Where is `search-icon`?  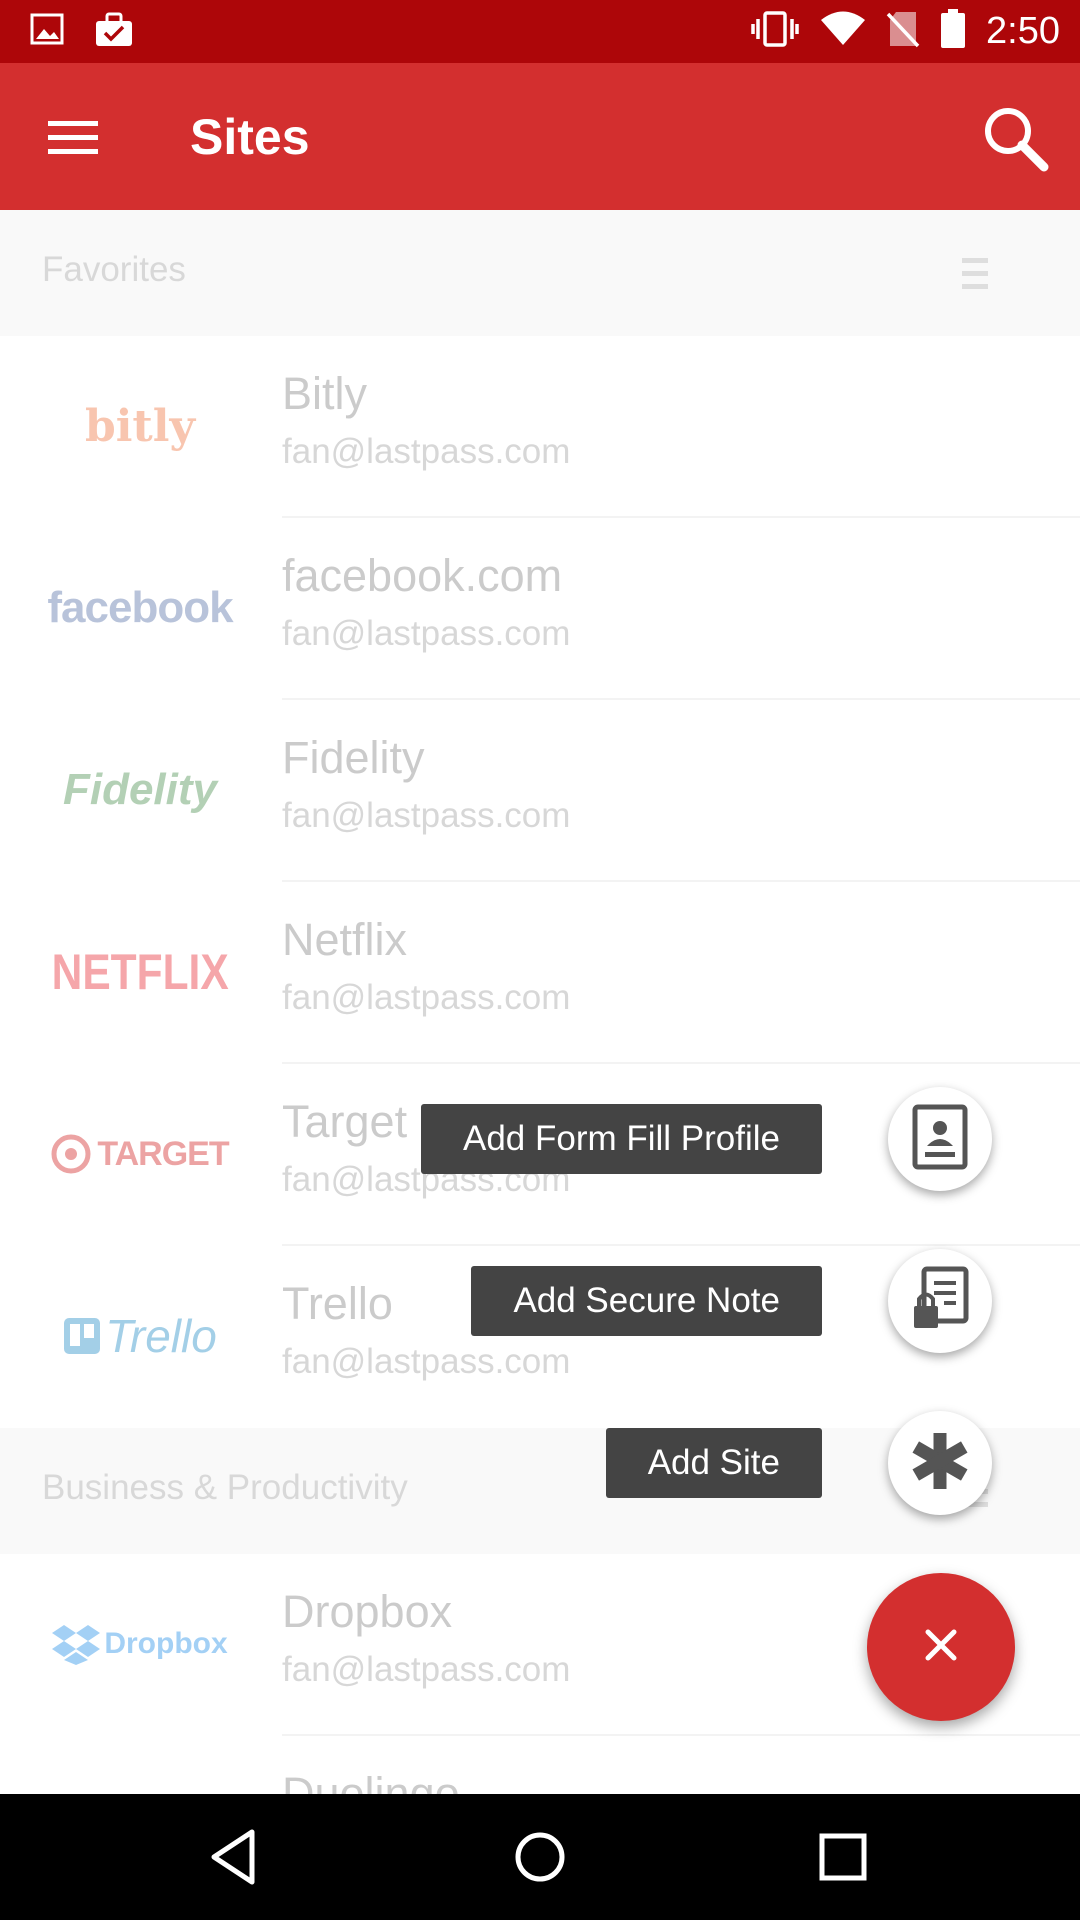 search-icon is located at coordinates (1016, 139).